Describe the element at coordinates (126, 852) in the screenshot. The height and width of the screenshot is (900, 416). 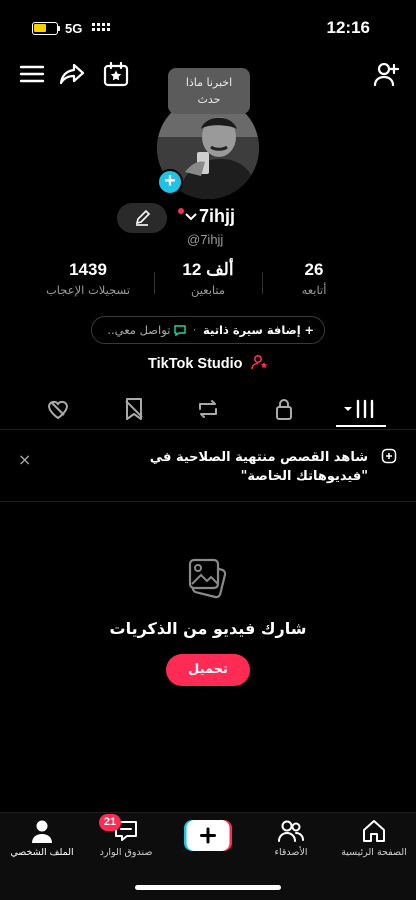
I see `nav-inbox-label: صندوق الوارد` at that location.